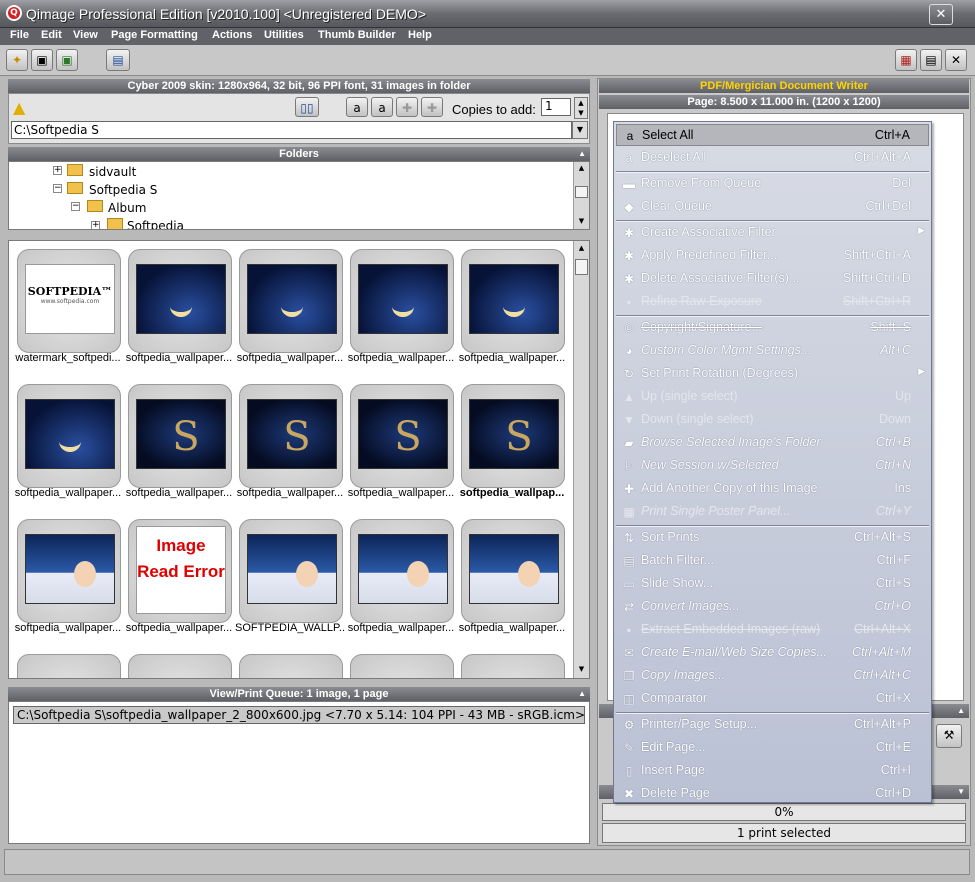 This screenshot has height=882, width=975. Describe the element at coordinates (582, 154) in the screenshot. I see `collapse-folders-icon: ▲` at that location.